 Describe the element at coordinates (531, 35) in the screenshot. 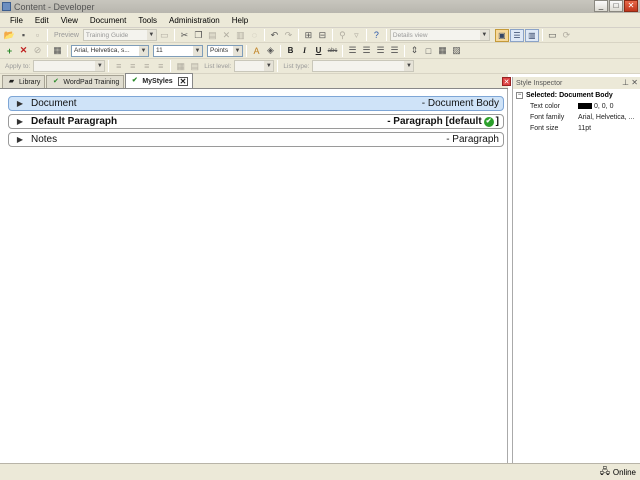

I see `layout-vertical-icon: ▥` at that location.